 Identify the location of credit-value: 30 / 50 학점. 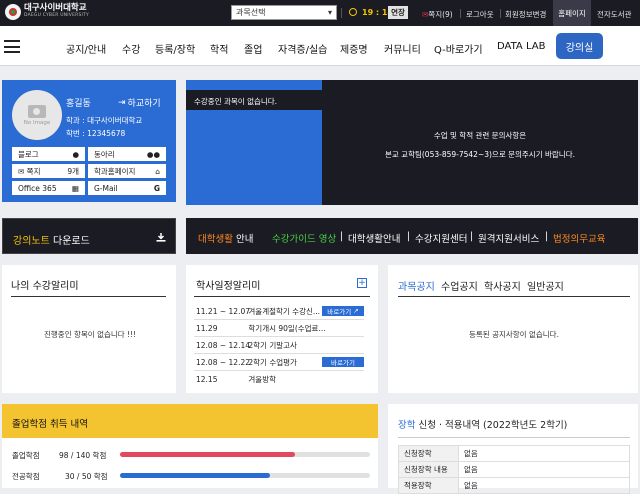
(86, 476).